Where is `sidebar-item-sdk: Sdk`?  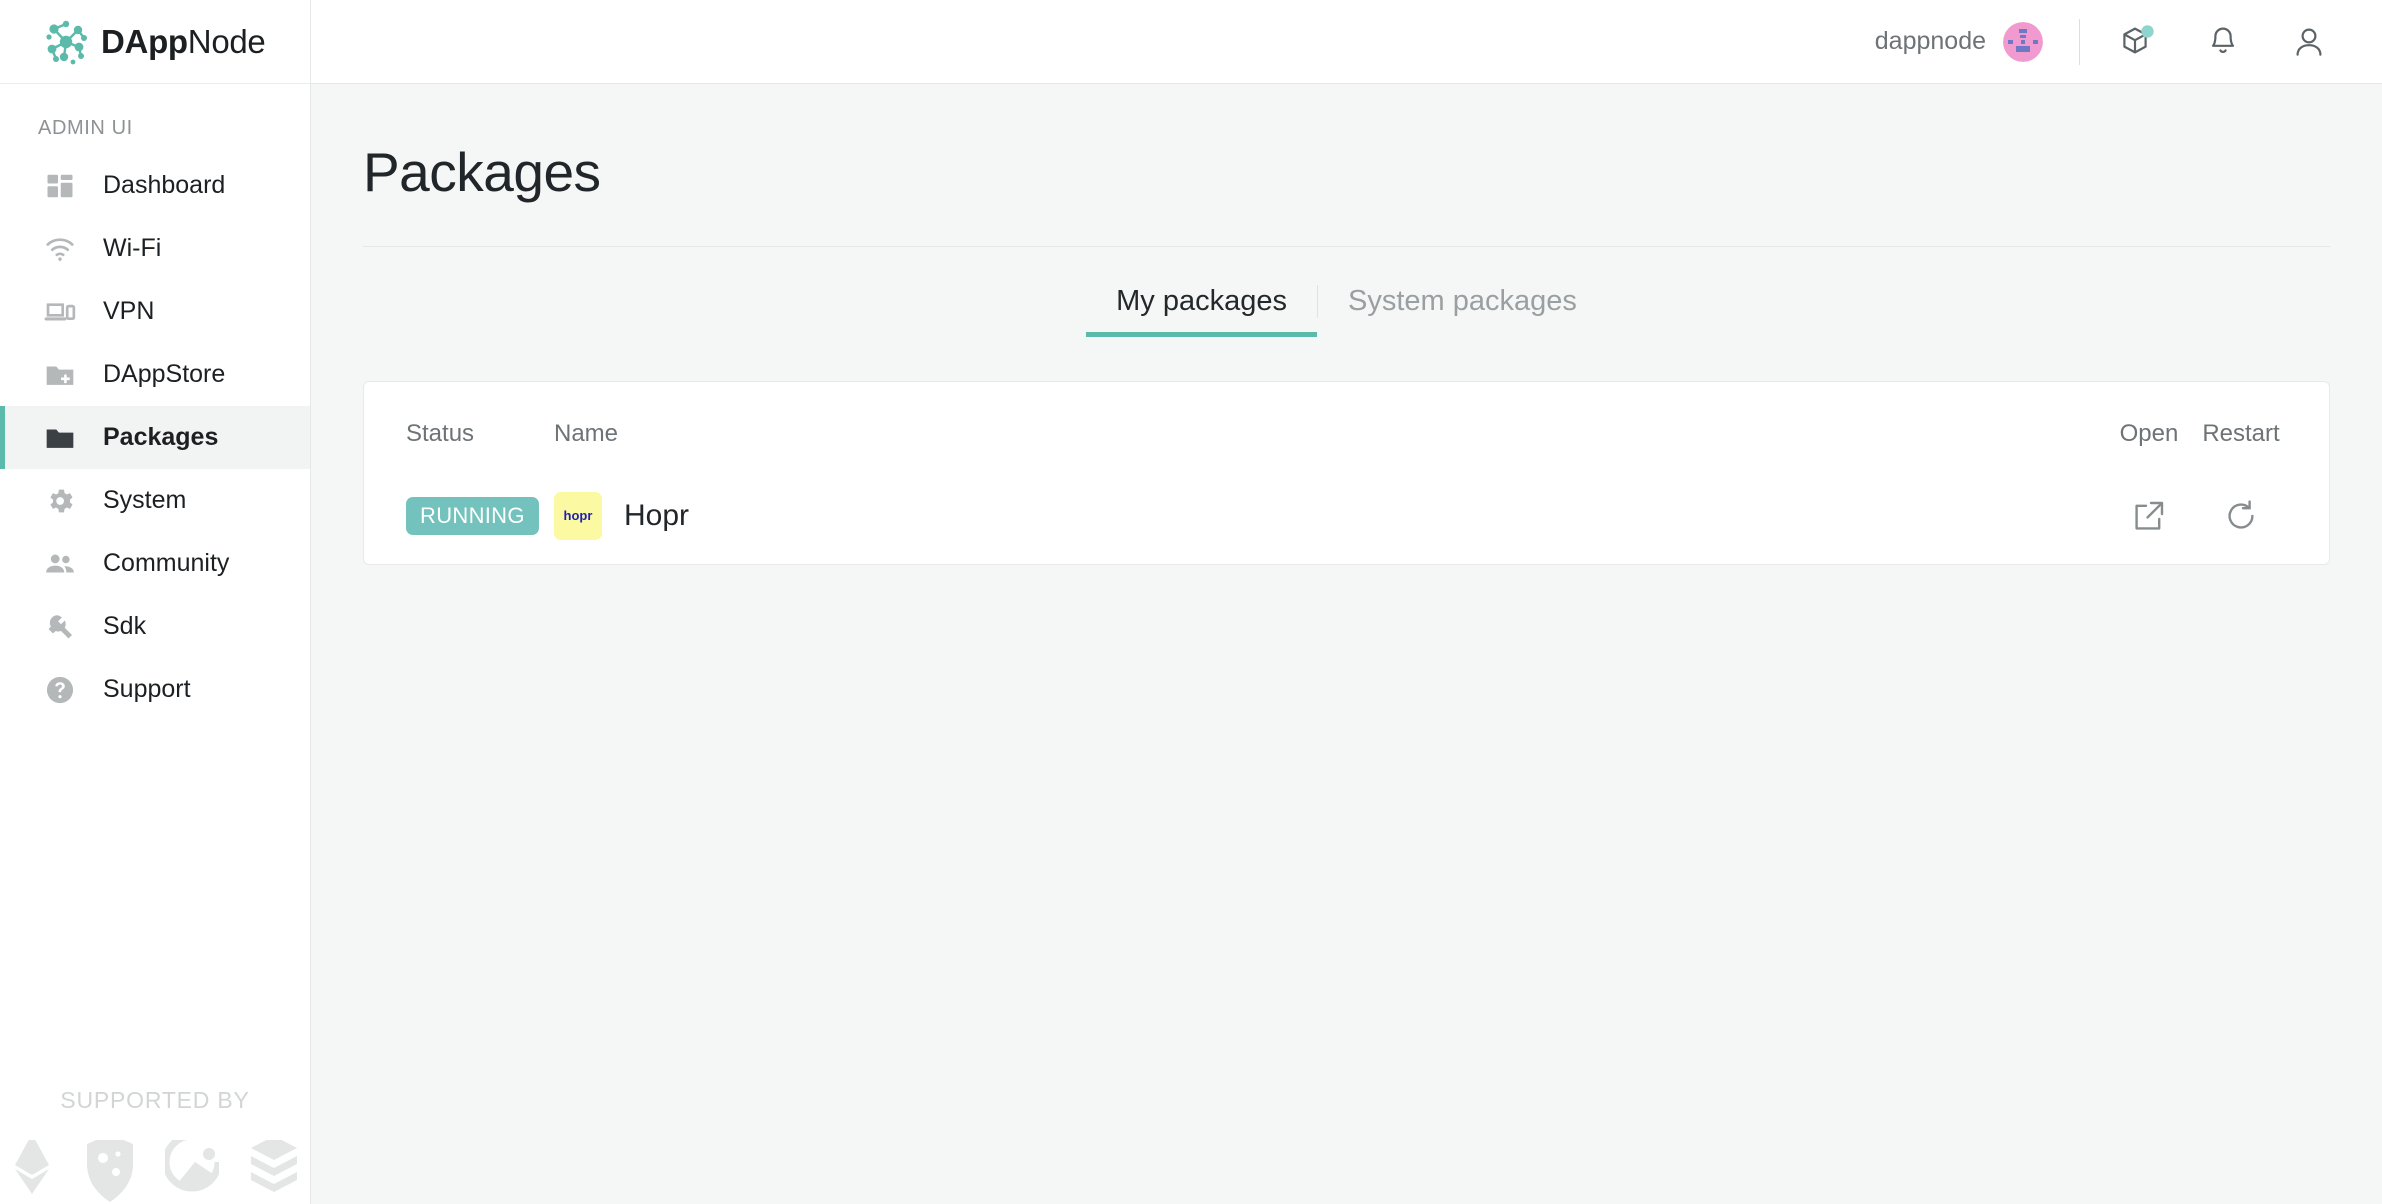
sidebar-item-sdk: Sdk is located at coordinates (155, 626).